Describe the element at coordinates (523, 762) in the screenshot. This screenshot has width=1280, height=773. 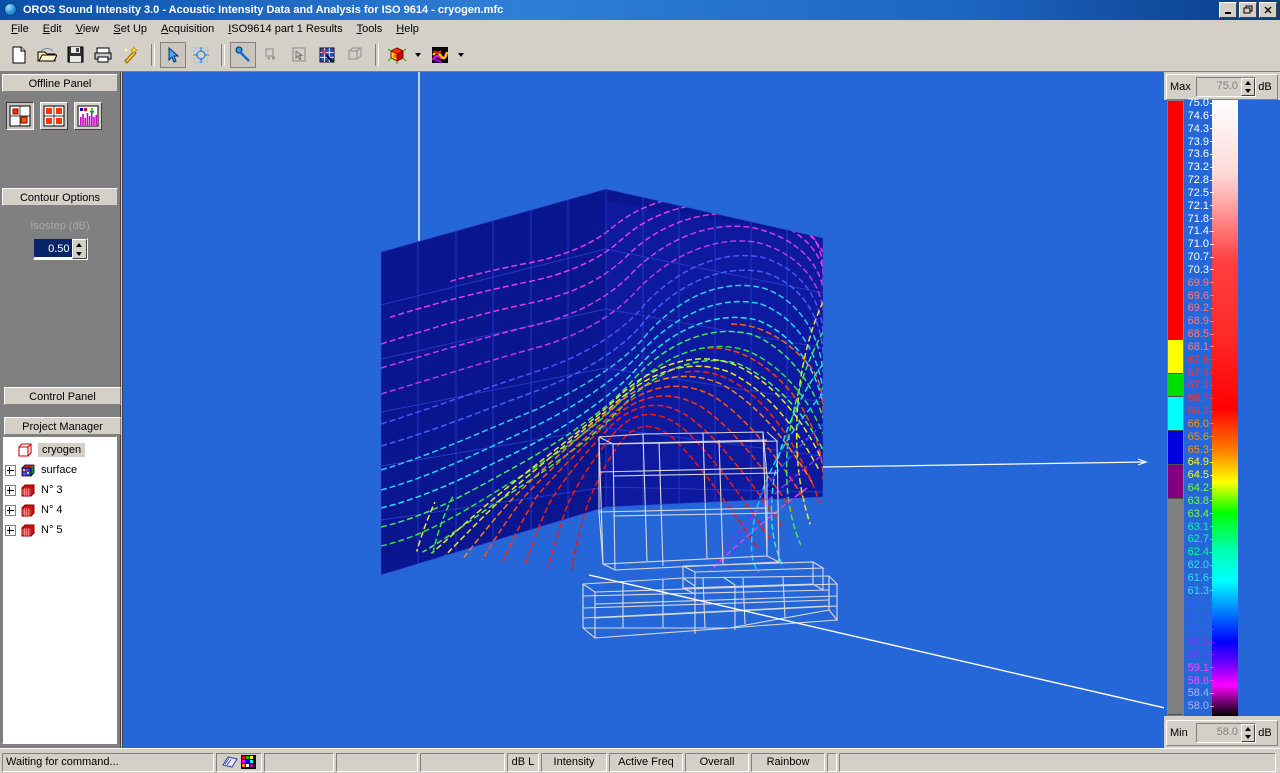
I see `status-unit: dB L` at that location.